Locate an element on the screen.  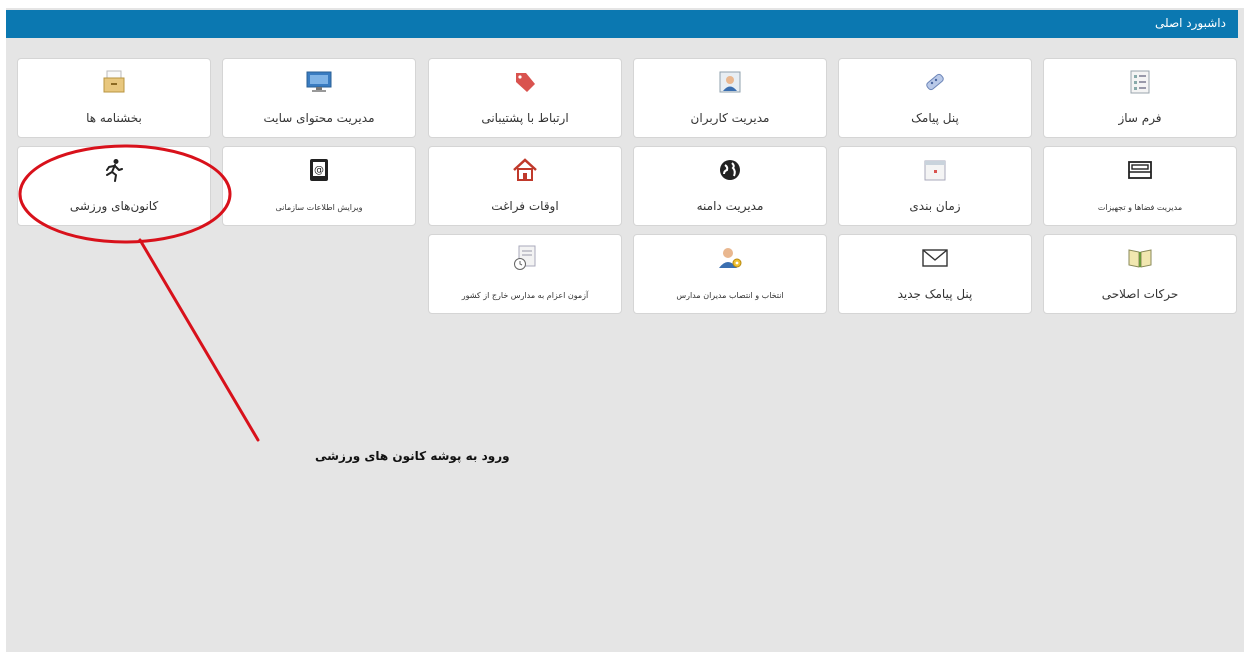
tile-sports-clubs: کانون‌های ورزشی is located at coordinates (114, 186).